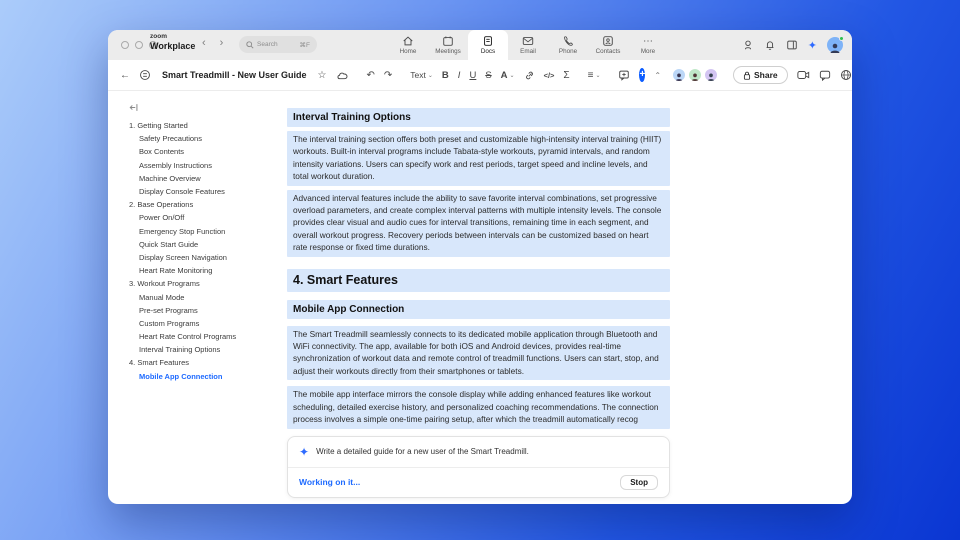  Describe the element at coordinates (642, 75) in the screenshot. I see `add-content-button: +` at that location.